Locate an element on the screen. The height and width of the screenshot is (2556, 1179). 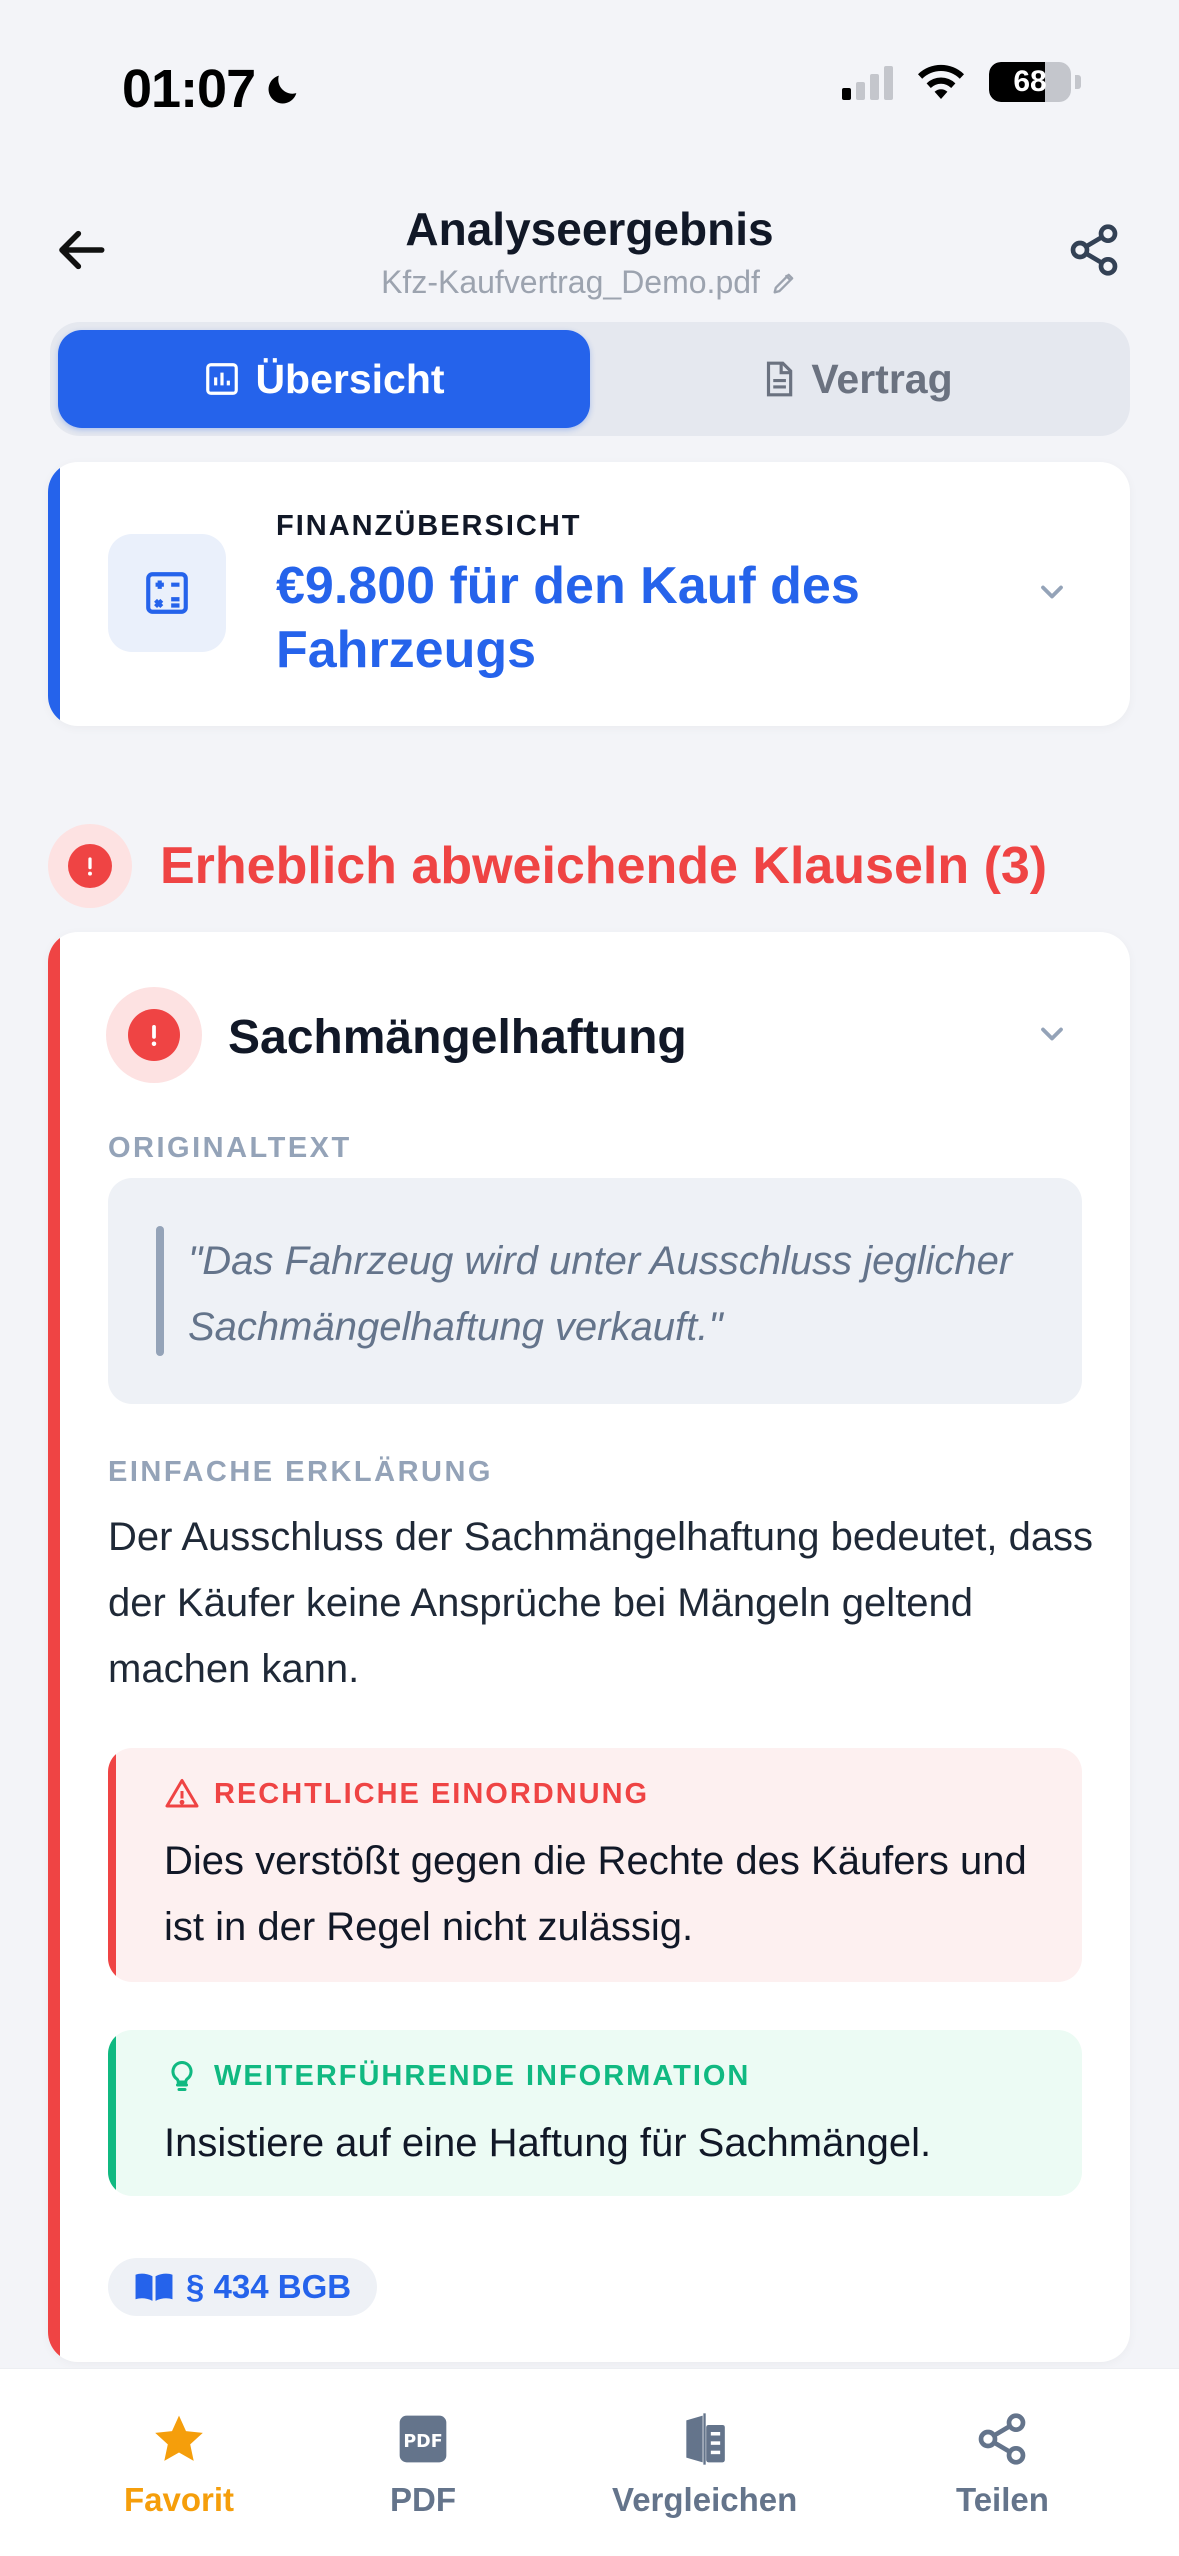
legal-assessment-heading: RECHTLICHE EINORDNUNG is located at coordinates (406, 1794).